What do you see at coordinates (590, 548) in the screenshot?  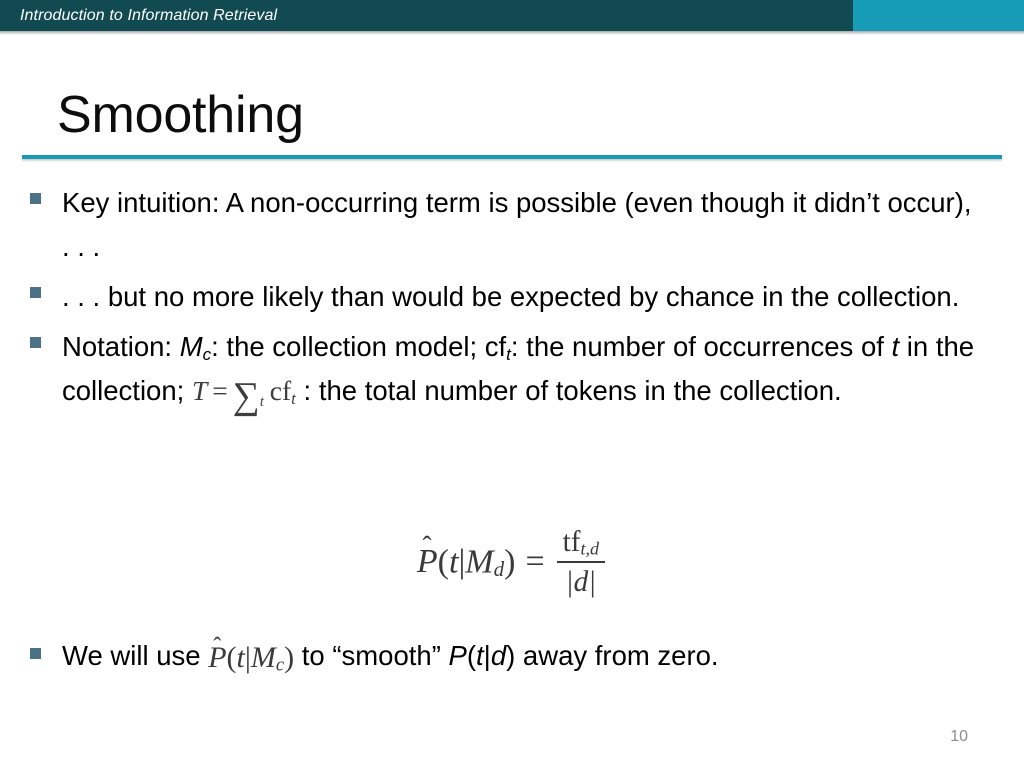 I see `eq-tf-subscript: t,d` at bounding box center [590, 548].